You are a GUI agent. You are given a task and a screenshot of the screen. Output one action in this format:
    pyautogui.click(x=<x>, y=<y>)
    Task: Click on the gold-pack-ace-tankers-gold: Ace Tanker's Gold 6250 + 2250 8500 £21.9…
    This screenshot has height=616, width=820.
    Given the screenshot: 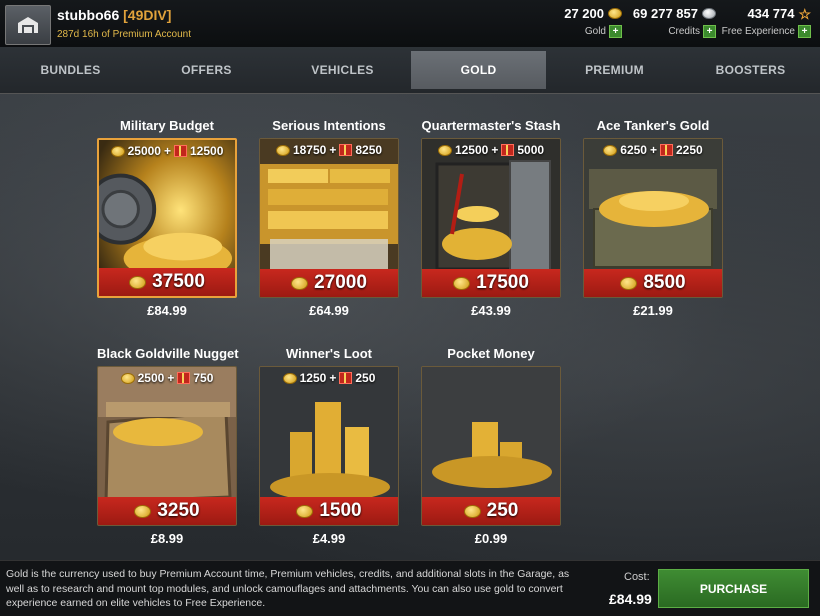 What is the action you would take?
    pyautogui.click(x=653, y=218)
    